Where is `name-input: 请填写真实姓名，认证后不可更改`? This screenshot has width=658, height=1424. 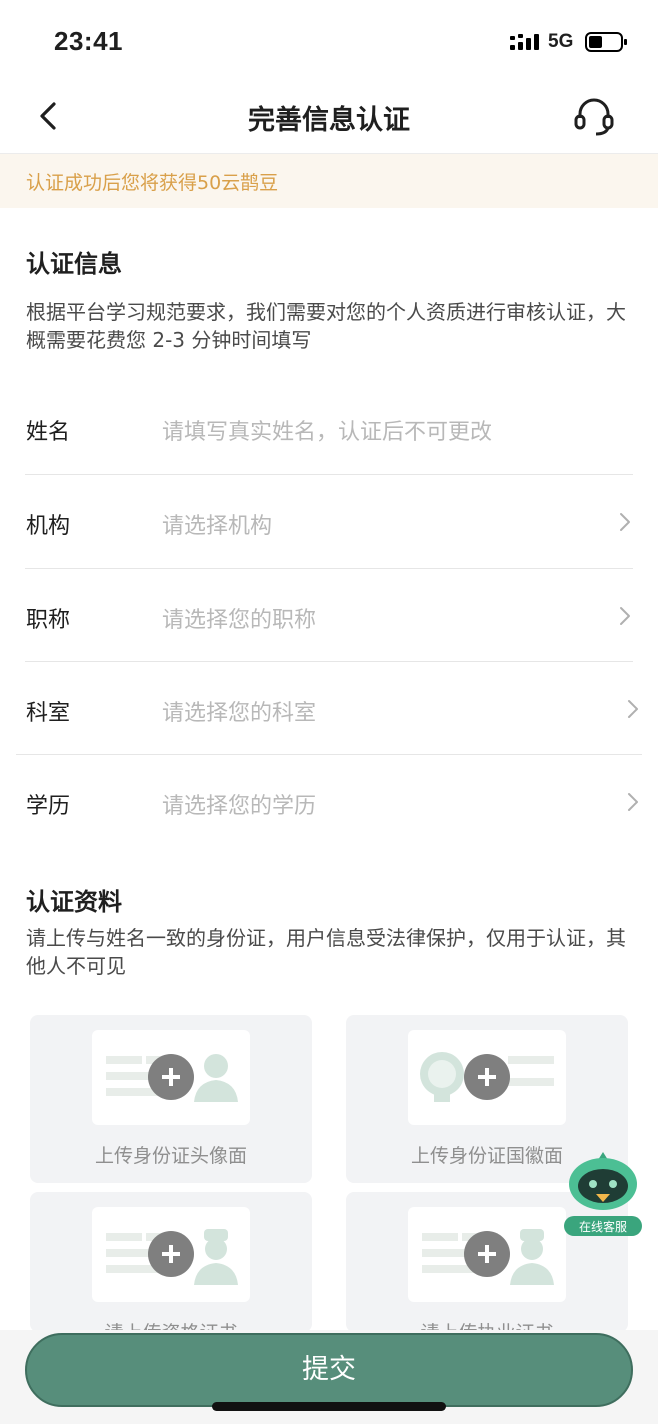 name-input: 请填写真实姓名，认证后不可更改 is located at coordinates (327, 430).